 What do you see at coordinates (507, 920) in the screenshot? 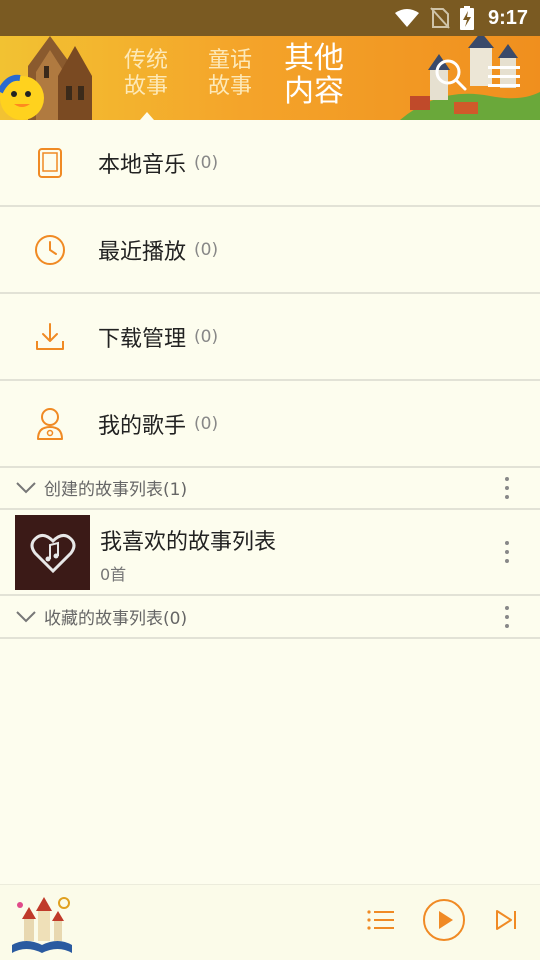
I see `next-icon` at bounding box center [507, 920].